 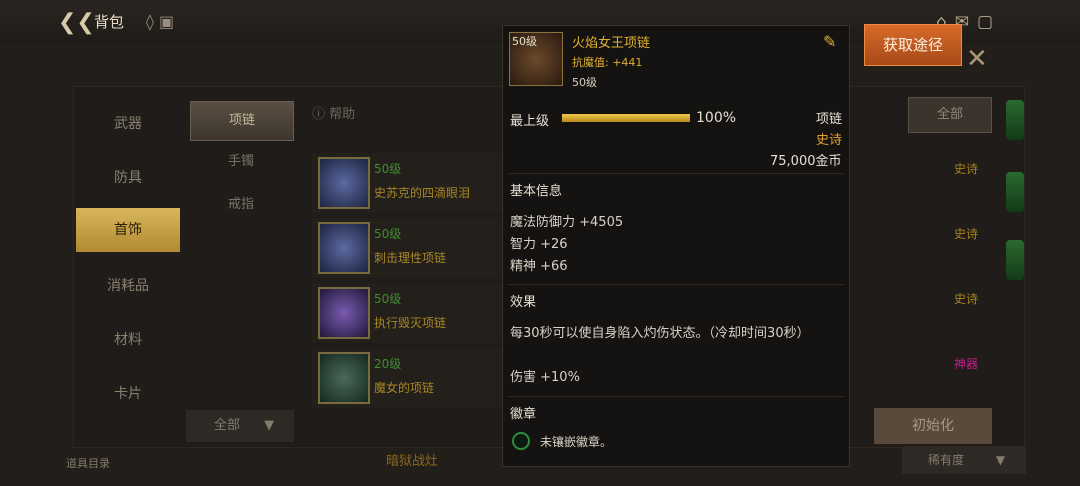 I want to click on upgrade-progress-bar, so click(x=626, y=118).